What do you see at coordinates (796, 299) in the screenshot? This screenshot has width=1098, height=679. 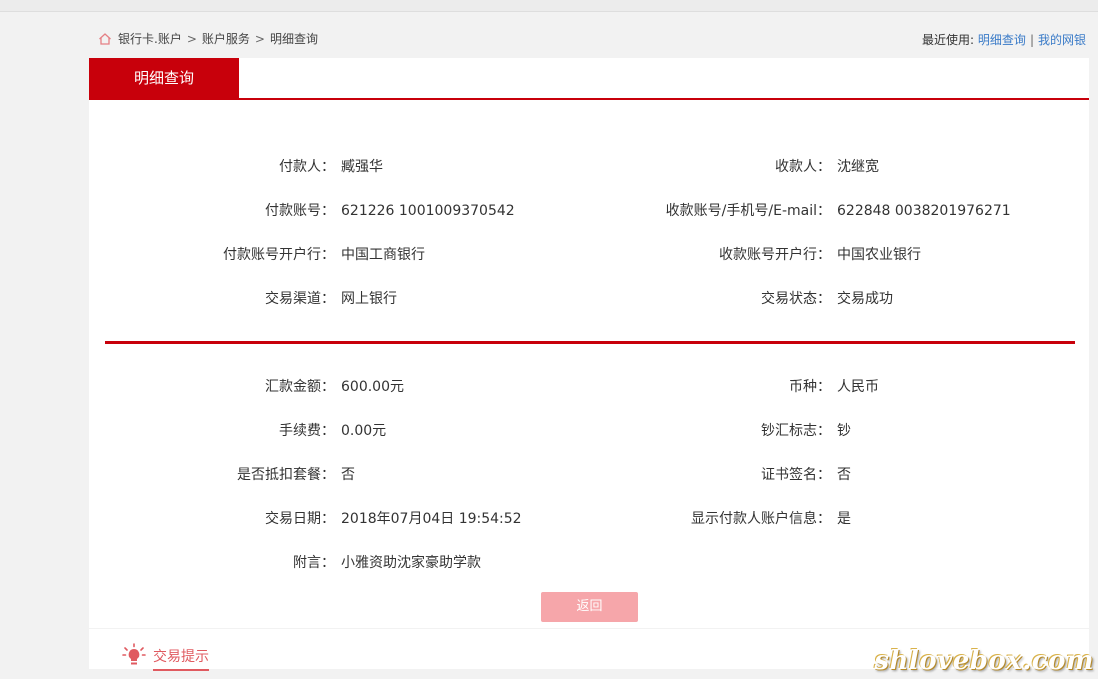 I see `status-label: 交易状态：` at bounding box center [796, 299].